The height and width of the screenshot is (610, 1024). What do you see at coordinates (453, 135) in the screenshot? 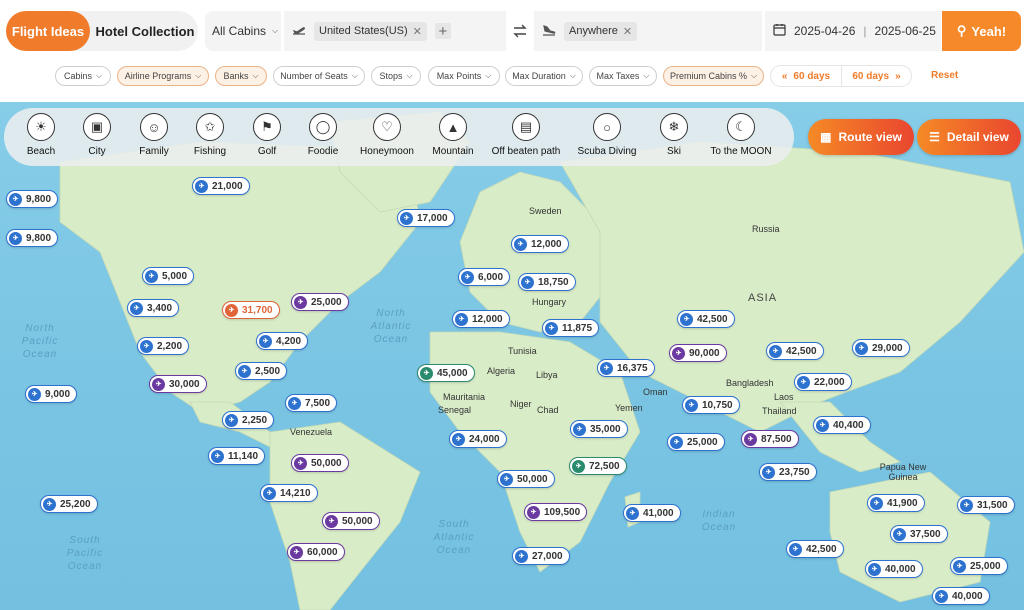
I see `category-mountain: ▲ Mountain` at bounding box center [453, 135].